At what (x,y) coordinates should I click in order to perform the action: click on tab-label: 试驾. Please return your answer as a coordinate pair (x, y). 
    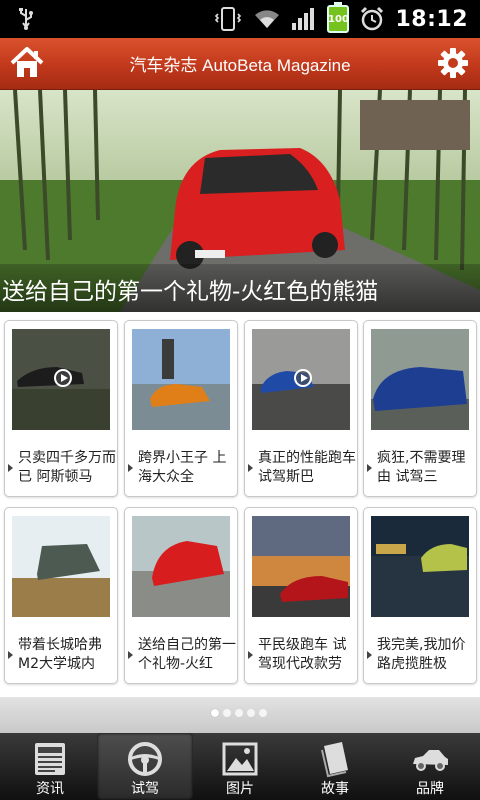
    Looking at the image, I should click on (145, 789).